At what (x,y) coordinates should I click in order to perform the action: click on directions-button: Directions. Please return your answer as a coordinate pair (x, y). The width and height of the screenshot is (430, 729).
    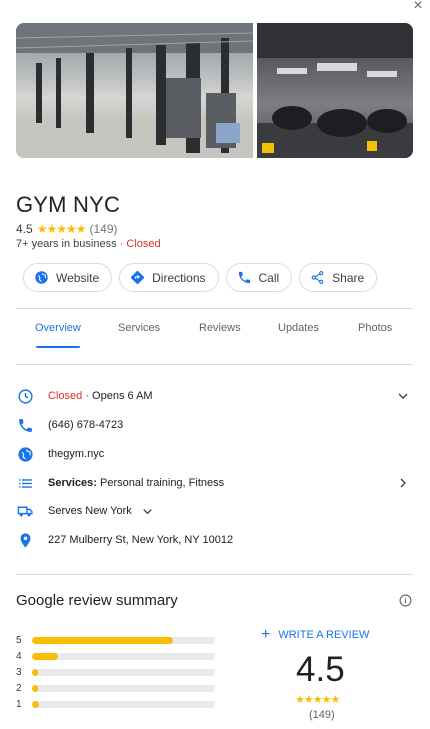
    Looking at the image, I should click on (169, 277).